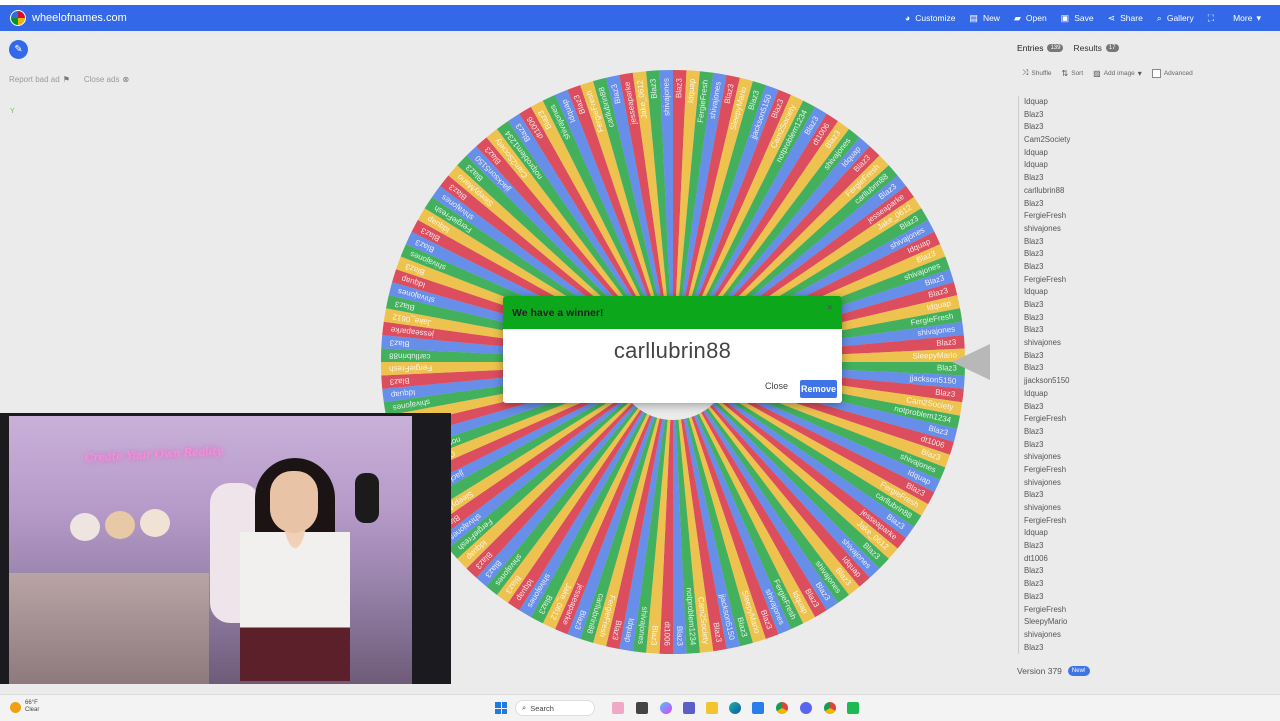 Image resolution: width=1280 pixels, height=721 pixels. I want to click on dialog-close-x-icon: ×, so click(830, 308).